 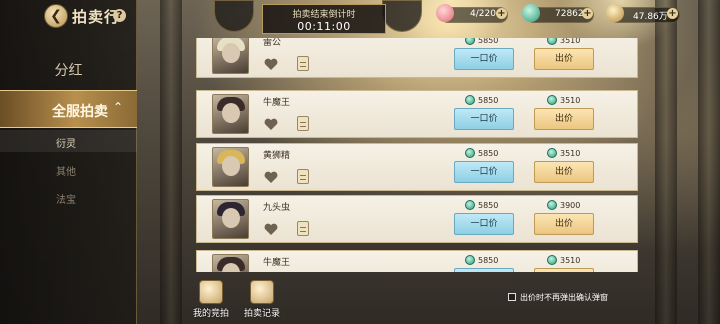 What do you see at coordinates (564, 297) in the screenshot?
I see `skip-confirm-label: 出价时不再弹出确认弹窗` at bounding box center [564, 297].